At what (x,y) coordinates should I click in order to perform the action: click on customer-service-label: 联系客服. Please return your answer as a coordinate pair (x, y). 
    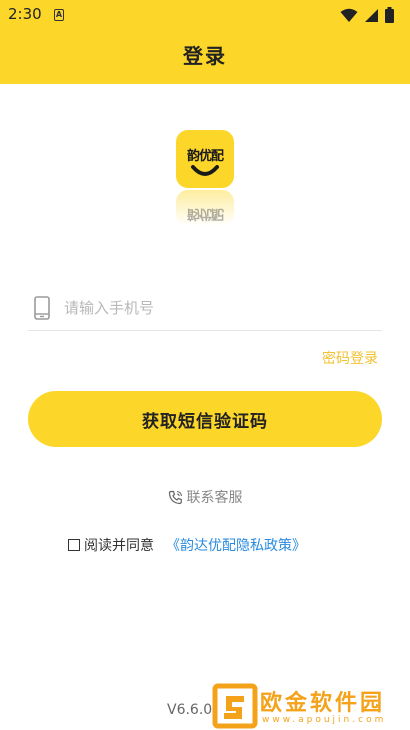
    Looking at the image, I should click on (214, 498).